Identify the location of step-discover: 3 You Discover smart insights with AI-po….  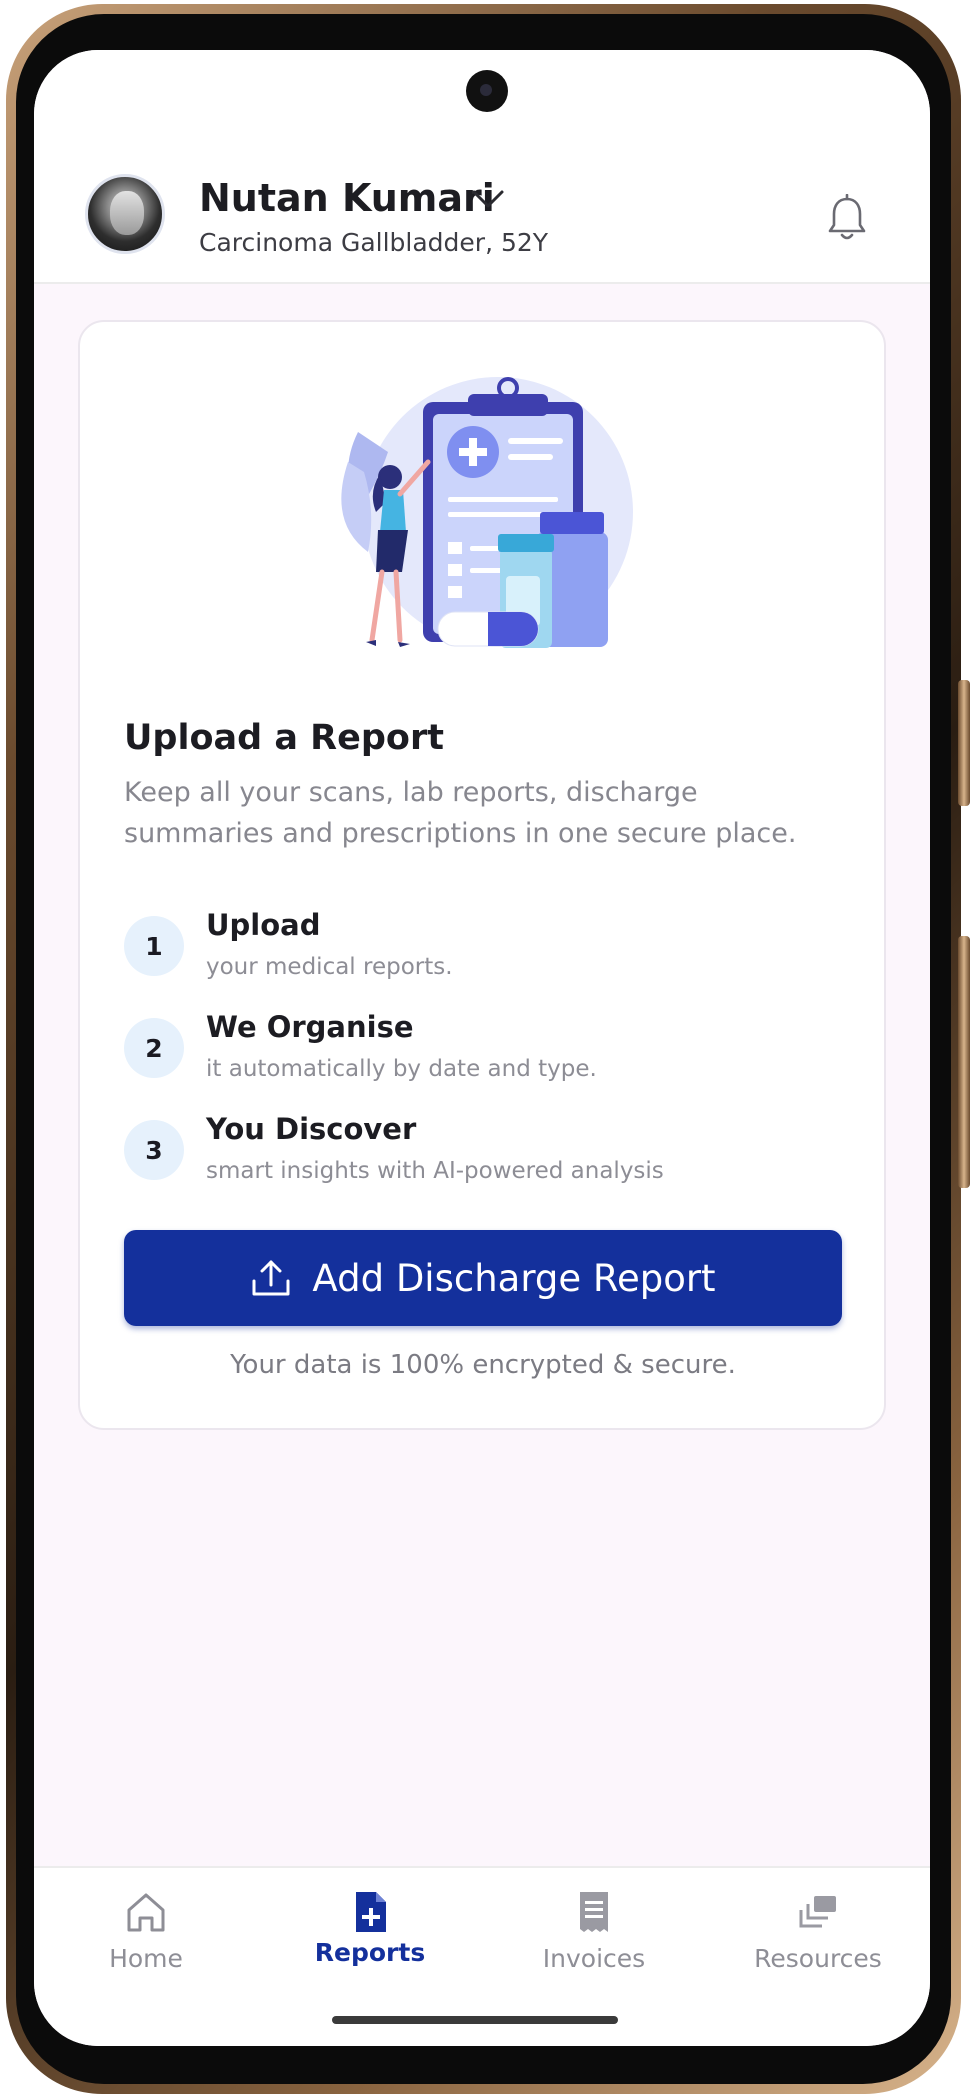
(474, 1150).